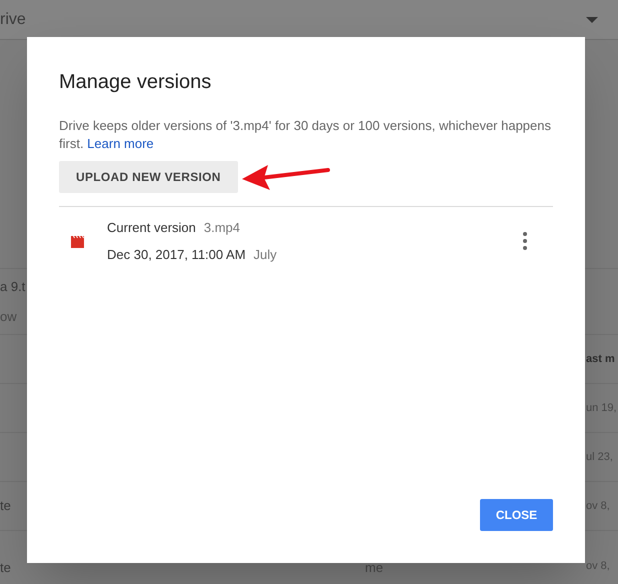 Image resolution: width=618 pixels, height=584 pixels. I want to click on dialog-title: Manage versions, so click(135, 82).